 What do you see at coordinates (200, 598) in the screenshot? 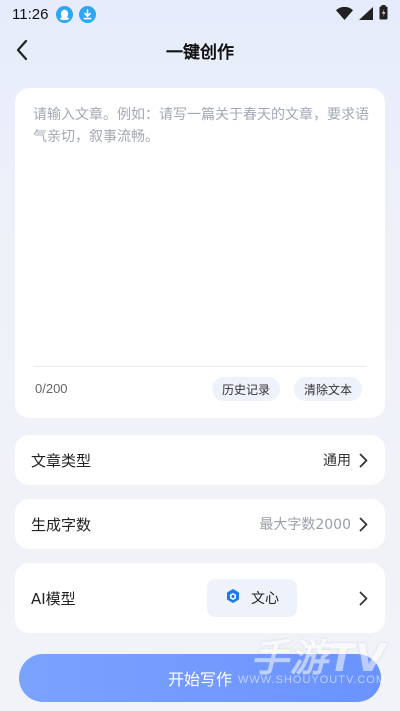
I see `ai-model-row: AI模型 文心` at bounding box center [200, 598].